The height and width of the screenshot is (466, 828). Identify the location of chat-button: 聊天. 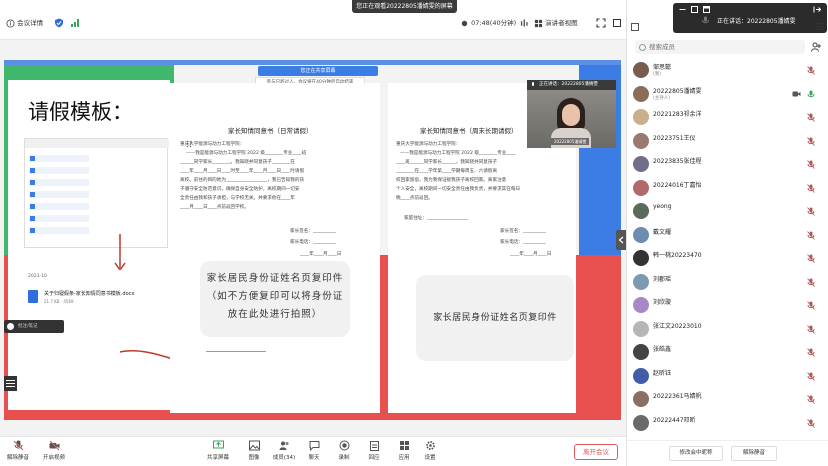
(314, 450).